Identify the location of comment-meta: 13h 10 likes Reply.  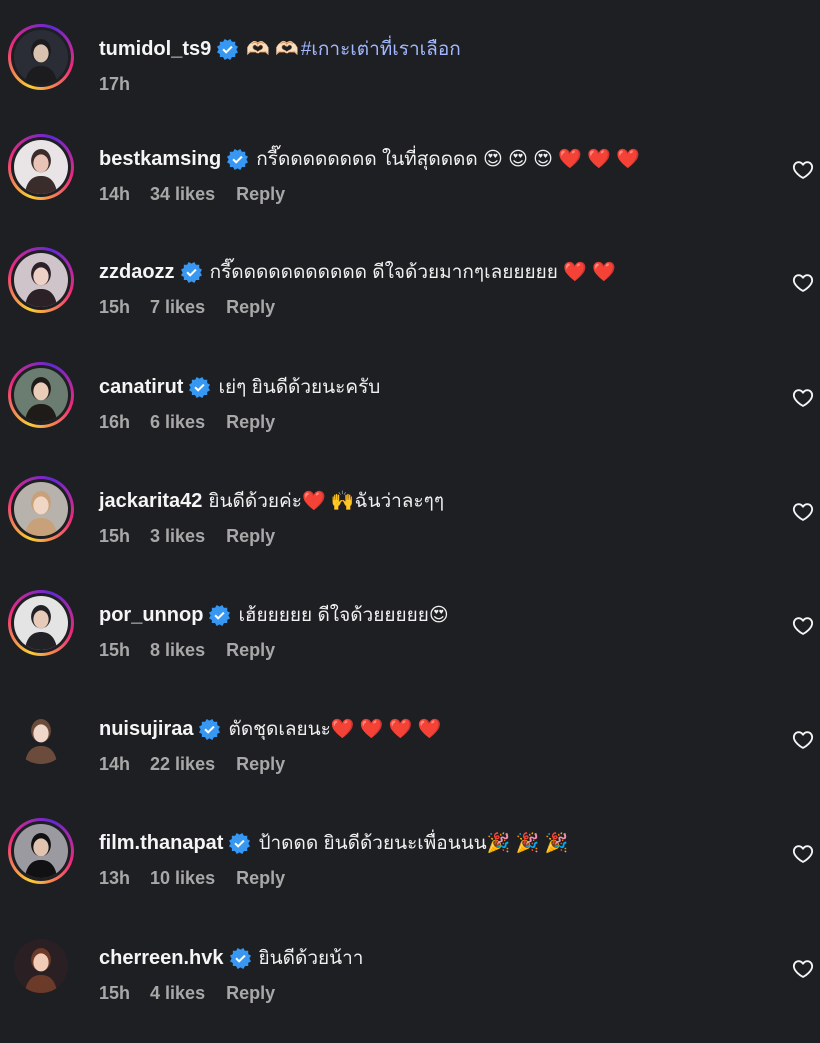
(192, 878).